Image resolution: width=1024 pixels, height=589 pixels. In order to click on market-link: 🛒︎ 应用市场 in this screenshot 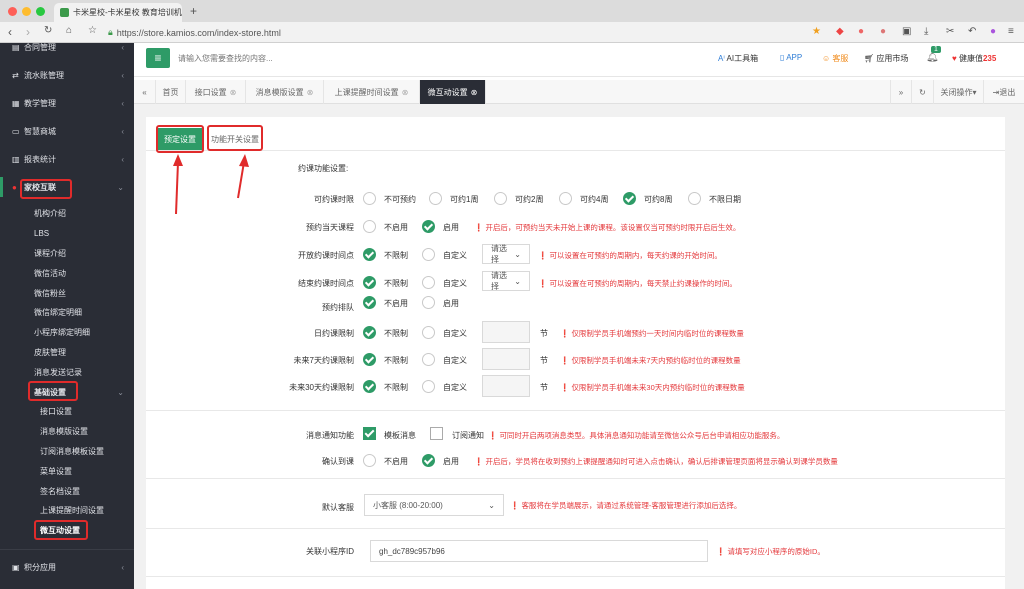, I will do `click(886, 58)`.